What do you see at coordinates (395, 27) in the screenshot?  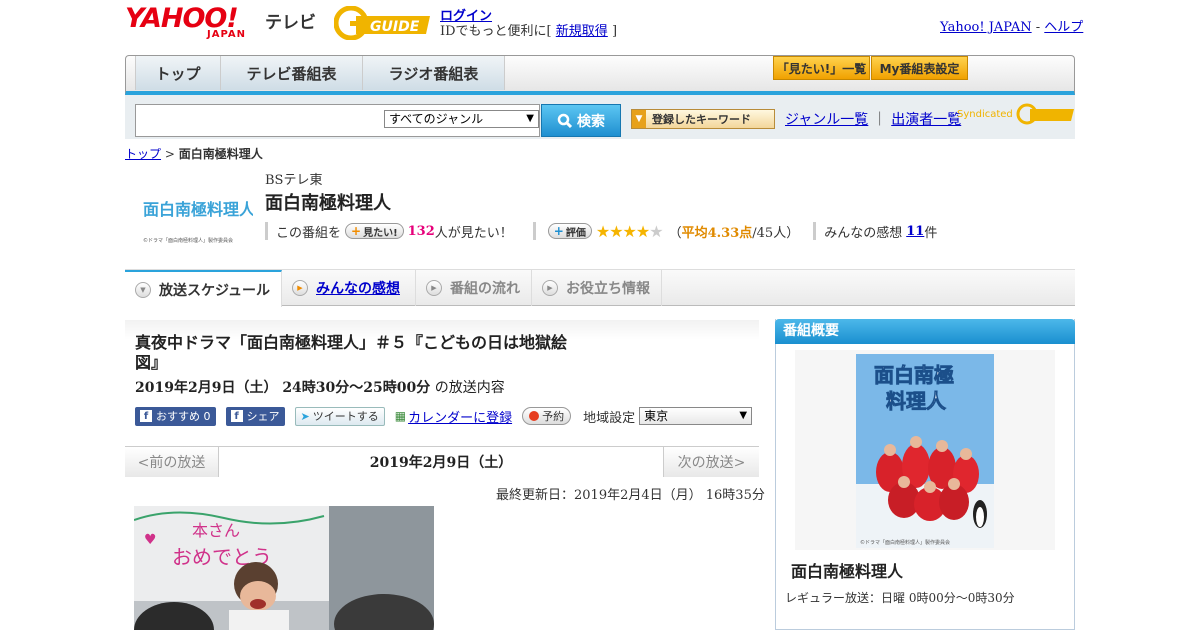 I see `gguide-text: GUIDE` at bounding box center [395, 27].